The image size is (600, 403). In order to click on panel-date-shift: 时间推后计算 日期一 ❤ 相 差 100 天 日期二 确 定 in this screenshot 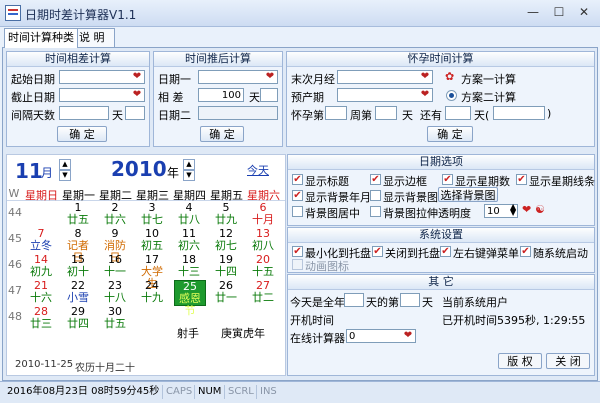, I will do `click(218, 99)`.